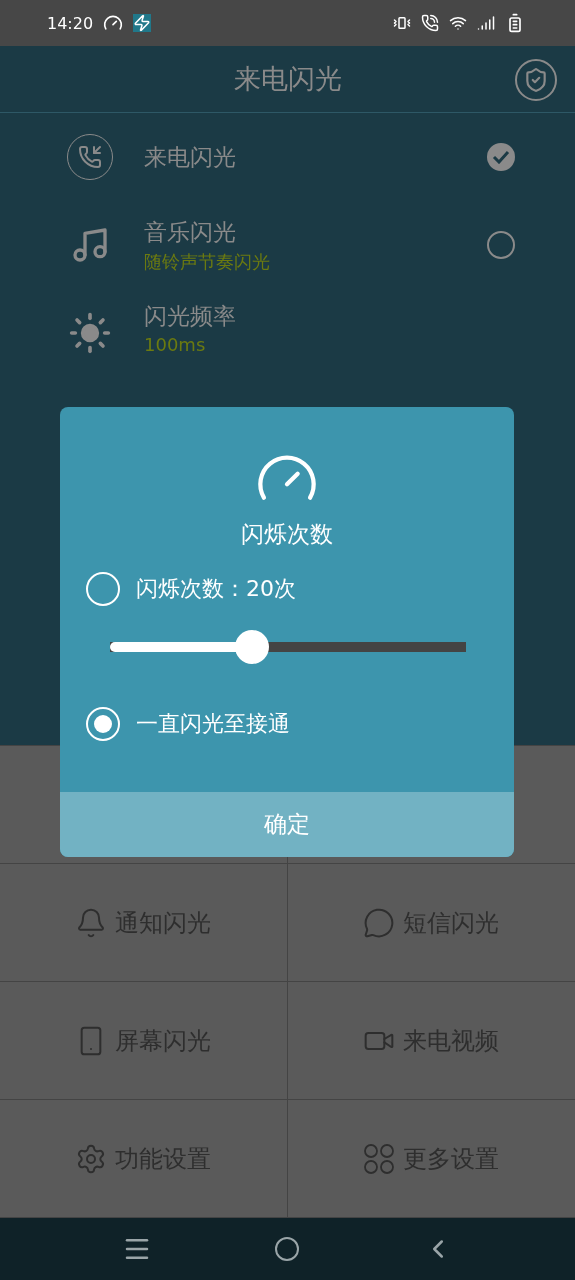  Describe the element at coordinates (175, 344) in the screenshot. I see `setting-value: 100ms` at that location.